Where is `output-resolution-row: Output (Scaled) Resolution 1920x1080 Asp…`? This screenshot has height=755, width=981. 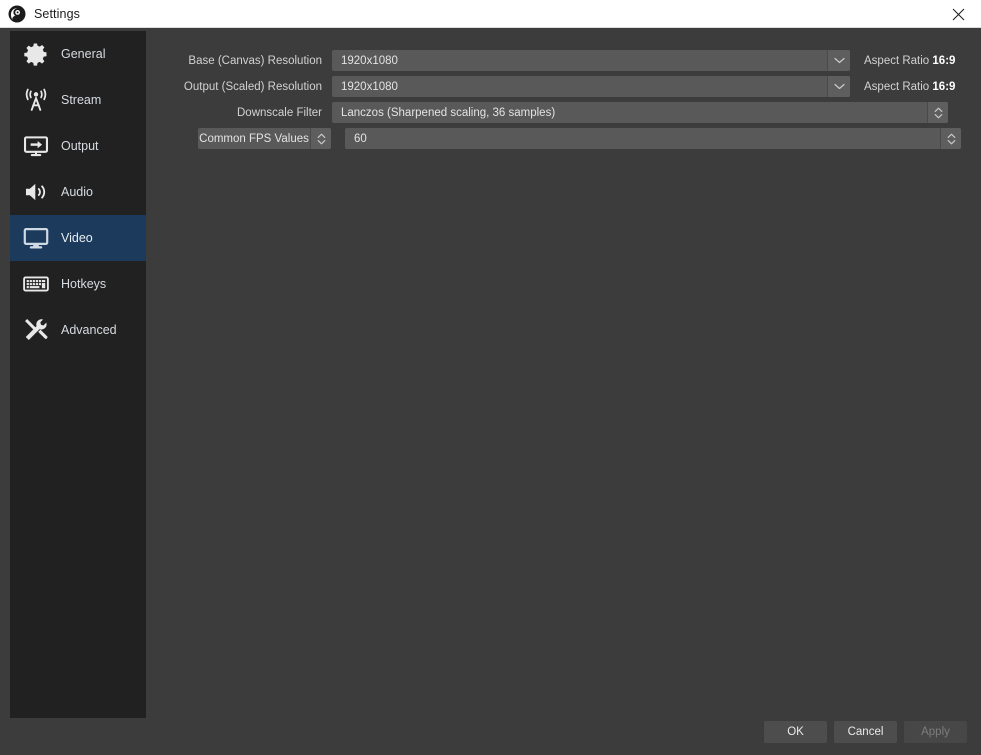
output-resolution-row: Output (Scaled) Resolution 1920x1080 Asp… is located at coordinates (568, 86).